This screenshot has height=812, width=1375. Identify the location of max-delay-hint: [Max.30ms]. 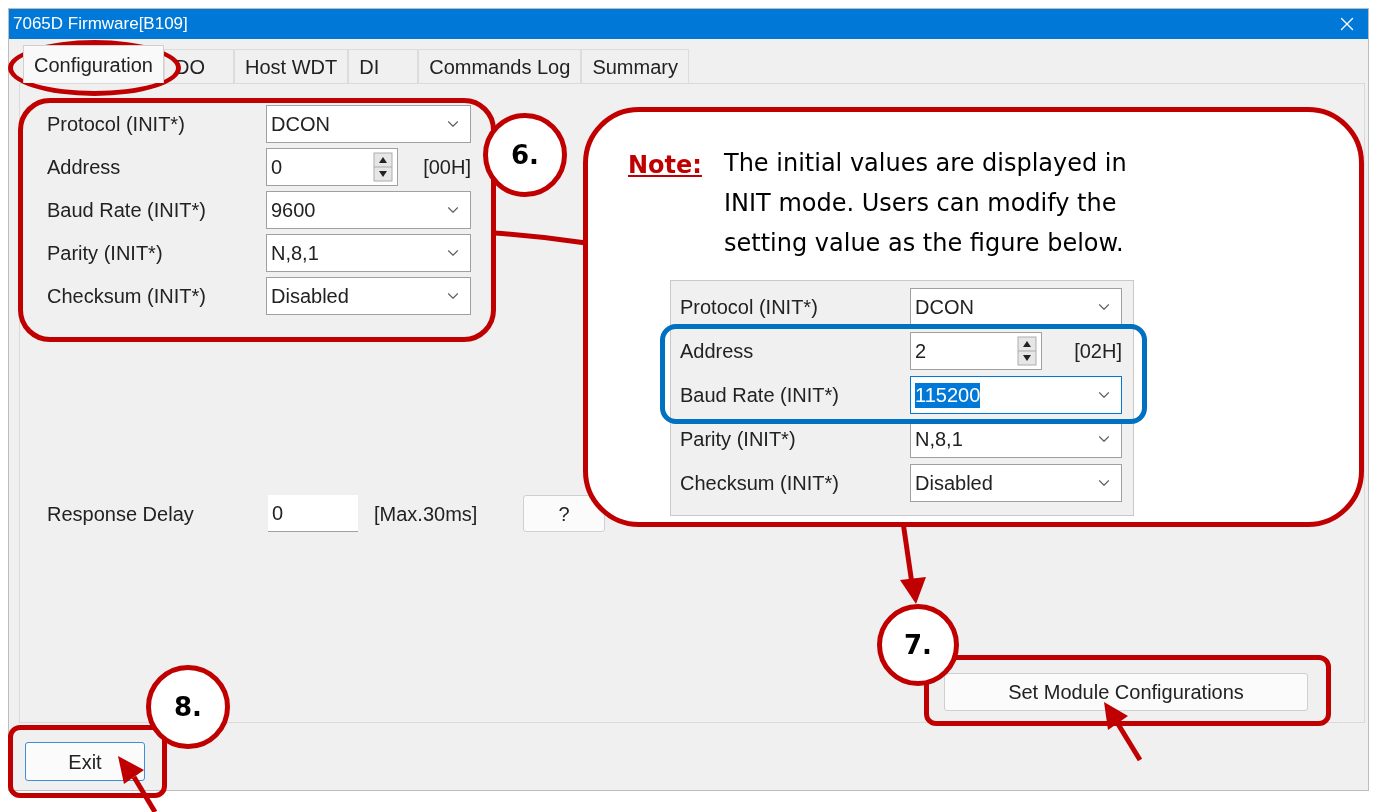
(426, 514).